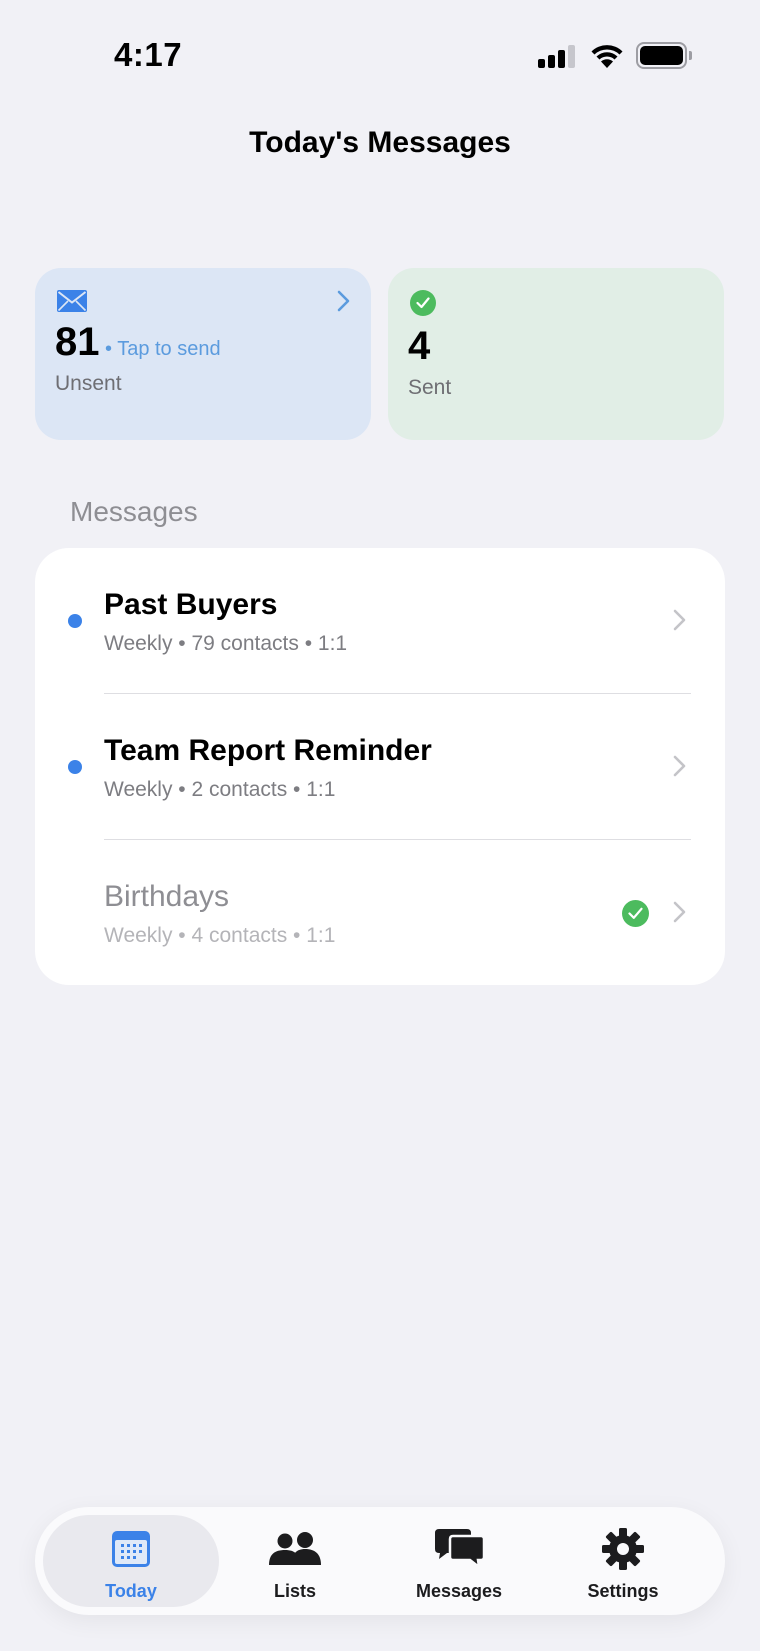 The height and width of the screenshot is (1651, 760). I want to click on tab-label: Messages, so click(459, 1591).